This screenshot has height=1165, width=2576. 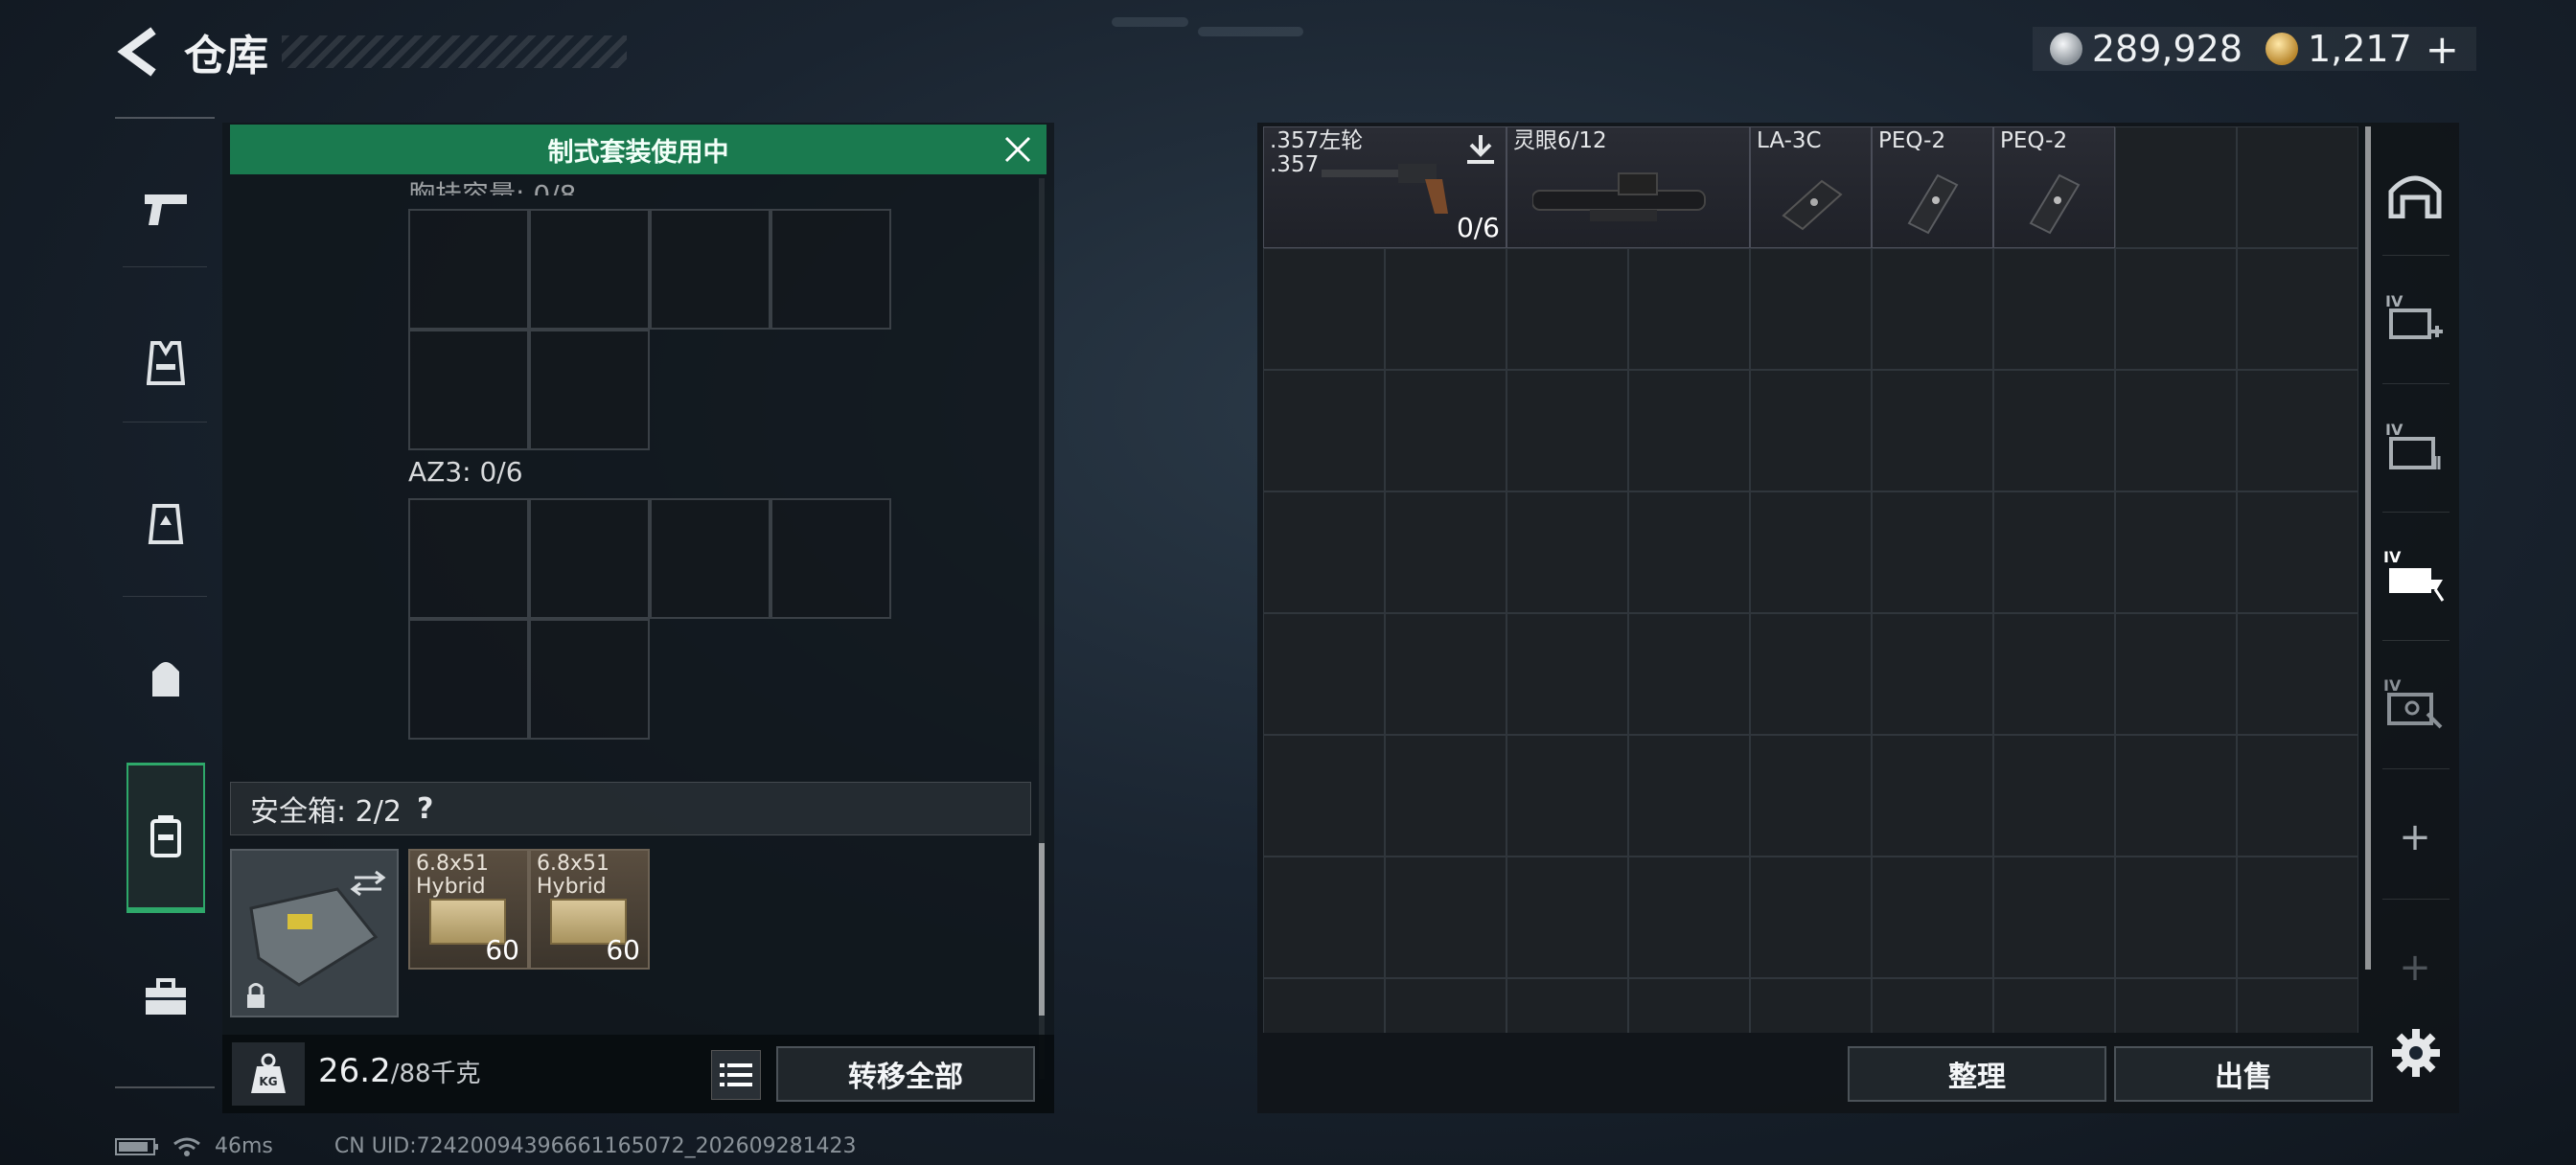 I want to click on transfer-all-button: 转移全部, so click(x=905, y=1074).